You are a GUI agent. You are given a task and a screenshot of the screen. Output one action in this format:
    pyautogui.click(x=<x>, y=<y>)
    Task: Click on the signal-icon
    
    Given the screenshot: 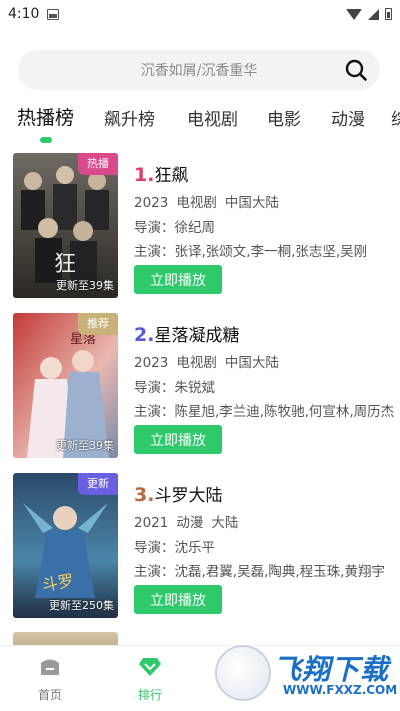 What is the action you would take?
    pyautogui.click(x=373, y=14)
    